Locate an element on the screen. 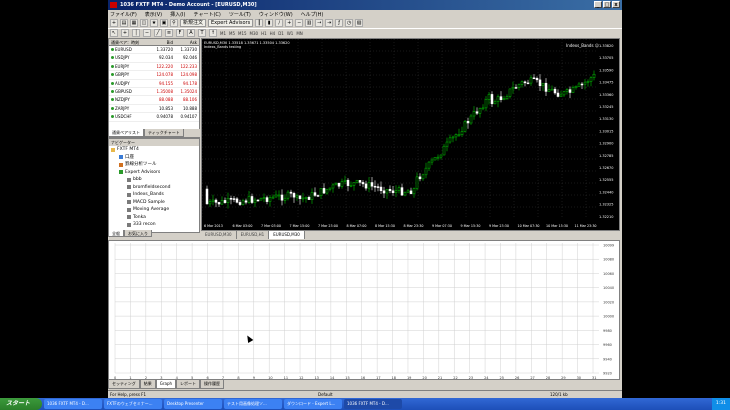  navigator-item: MACD Sample is located at coordinates (154, 203).